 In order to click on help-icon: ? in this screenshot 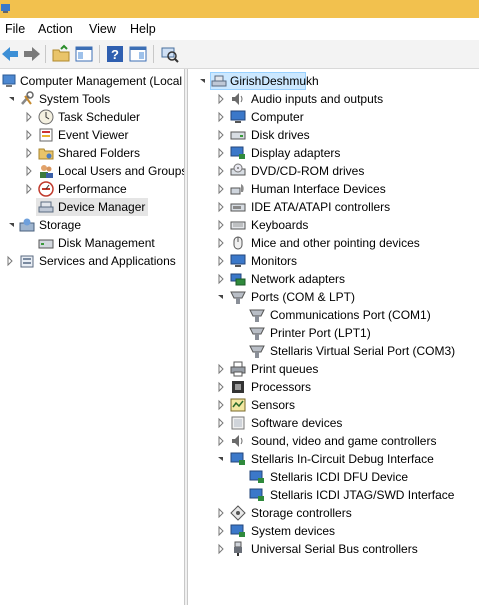, I will do `click(115, 54)`.